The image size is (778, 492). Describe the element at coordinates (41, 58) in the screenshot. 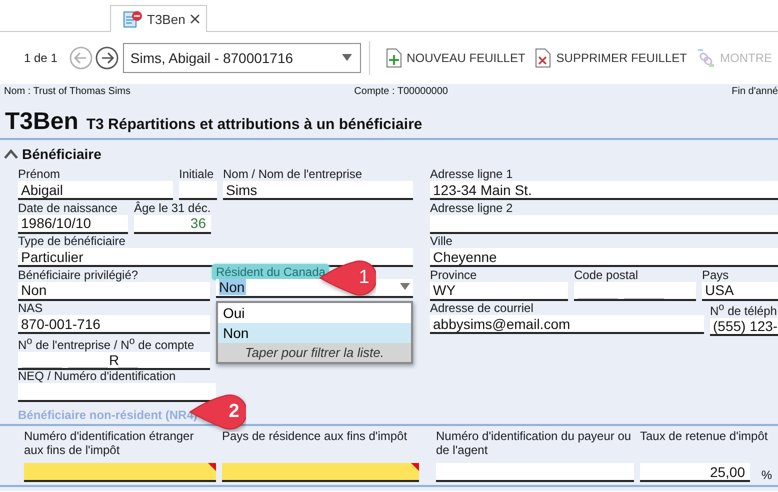

I see `page-counter: 1 de 1` at that location.